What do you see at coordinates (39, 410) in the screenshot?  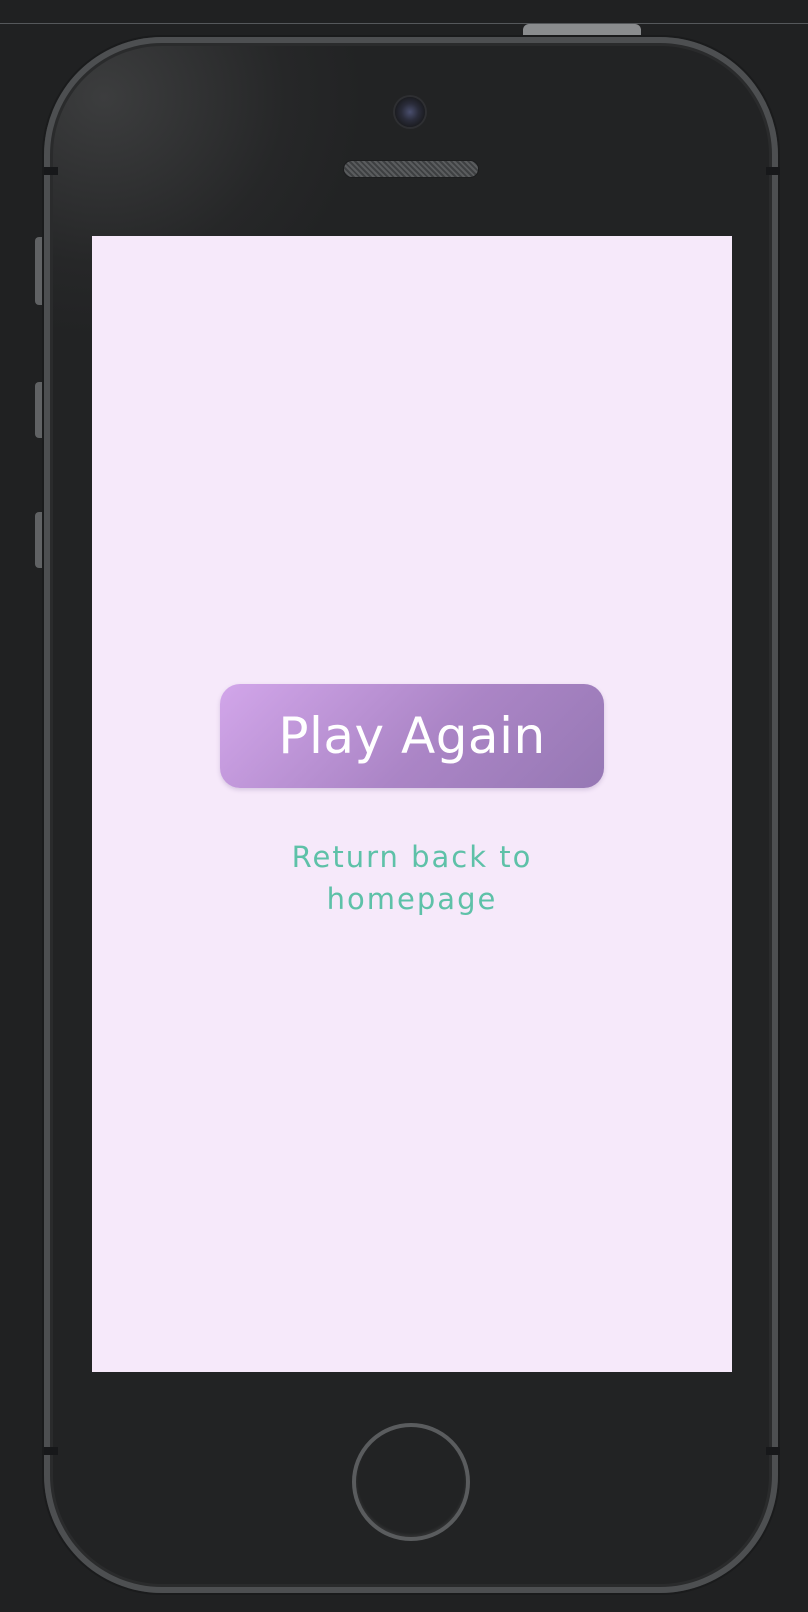 I see `volume-up-button` at bounding box center [39, 410].